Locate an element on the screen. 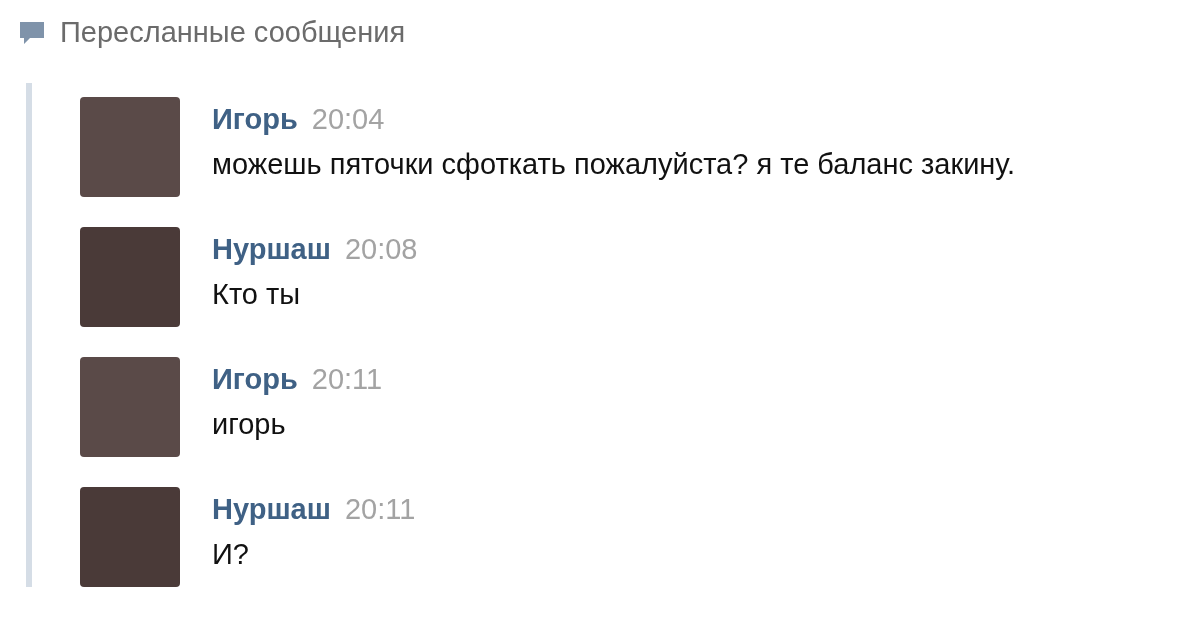  message-time: 20:04 is located at coordinates (348, 119).